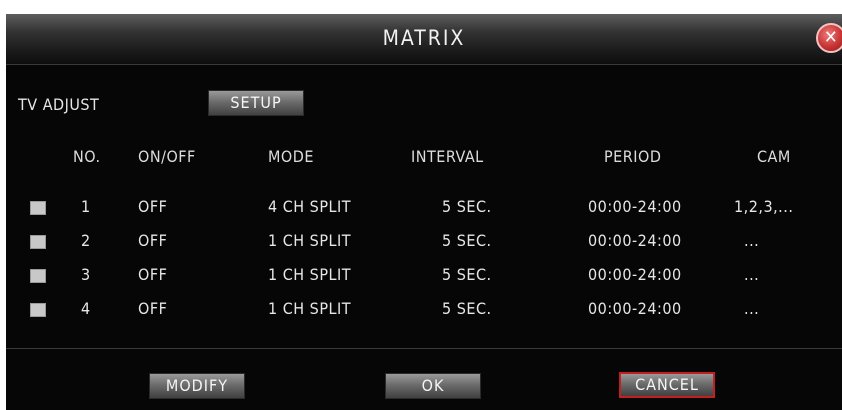 The image size is (842, 410). What do you see at coordinates (633, 156) in the screenshot?
I see `column-header-period: PERIOD` at bounding box center [633, 156].